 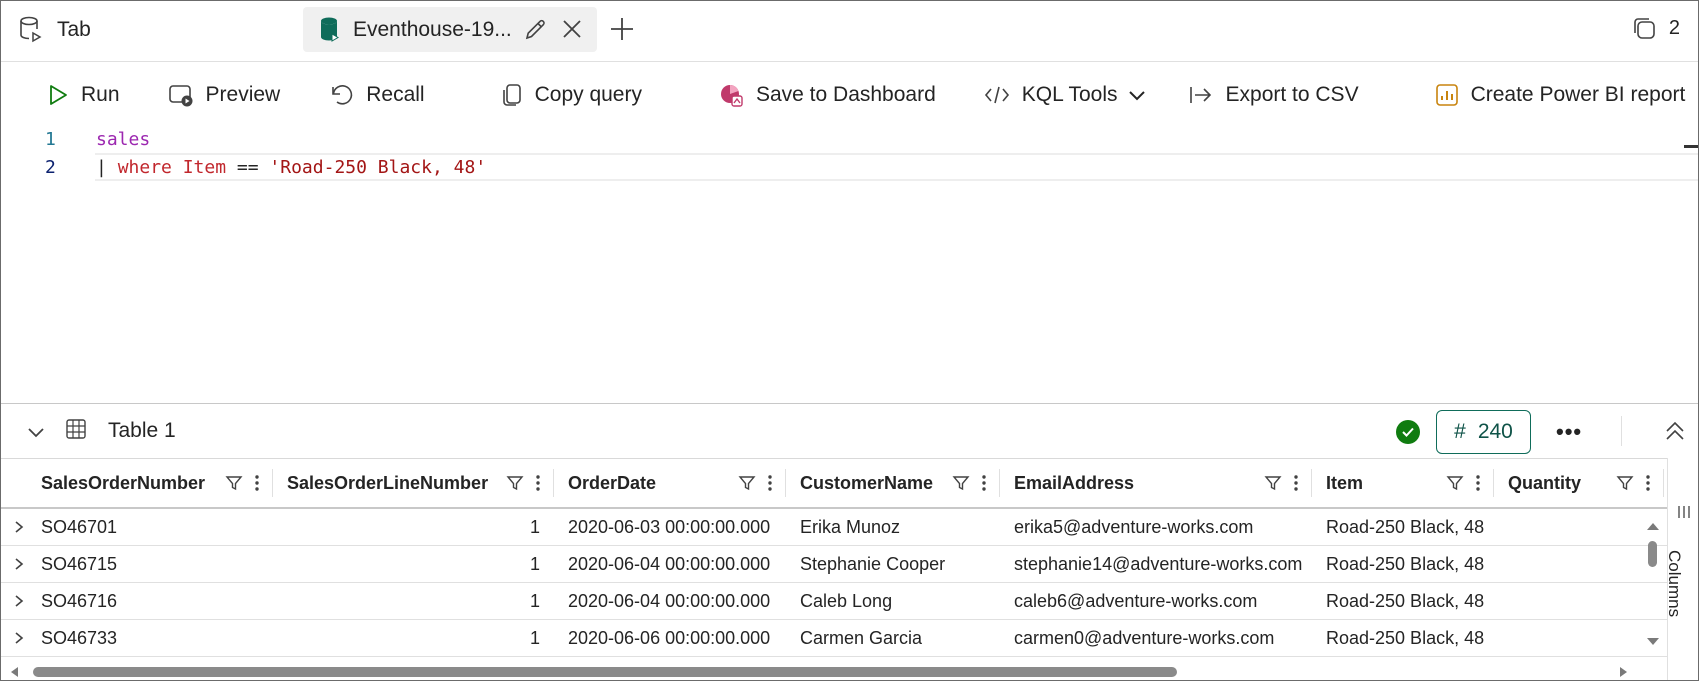 I want to click on chevron-double-up-icon, so click(x=1675, y=431).